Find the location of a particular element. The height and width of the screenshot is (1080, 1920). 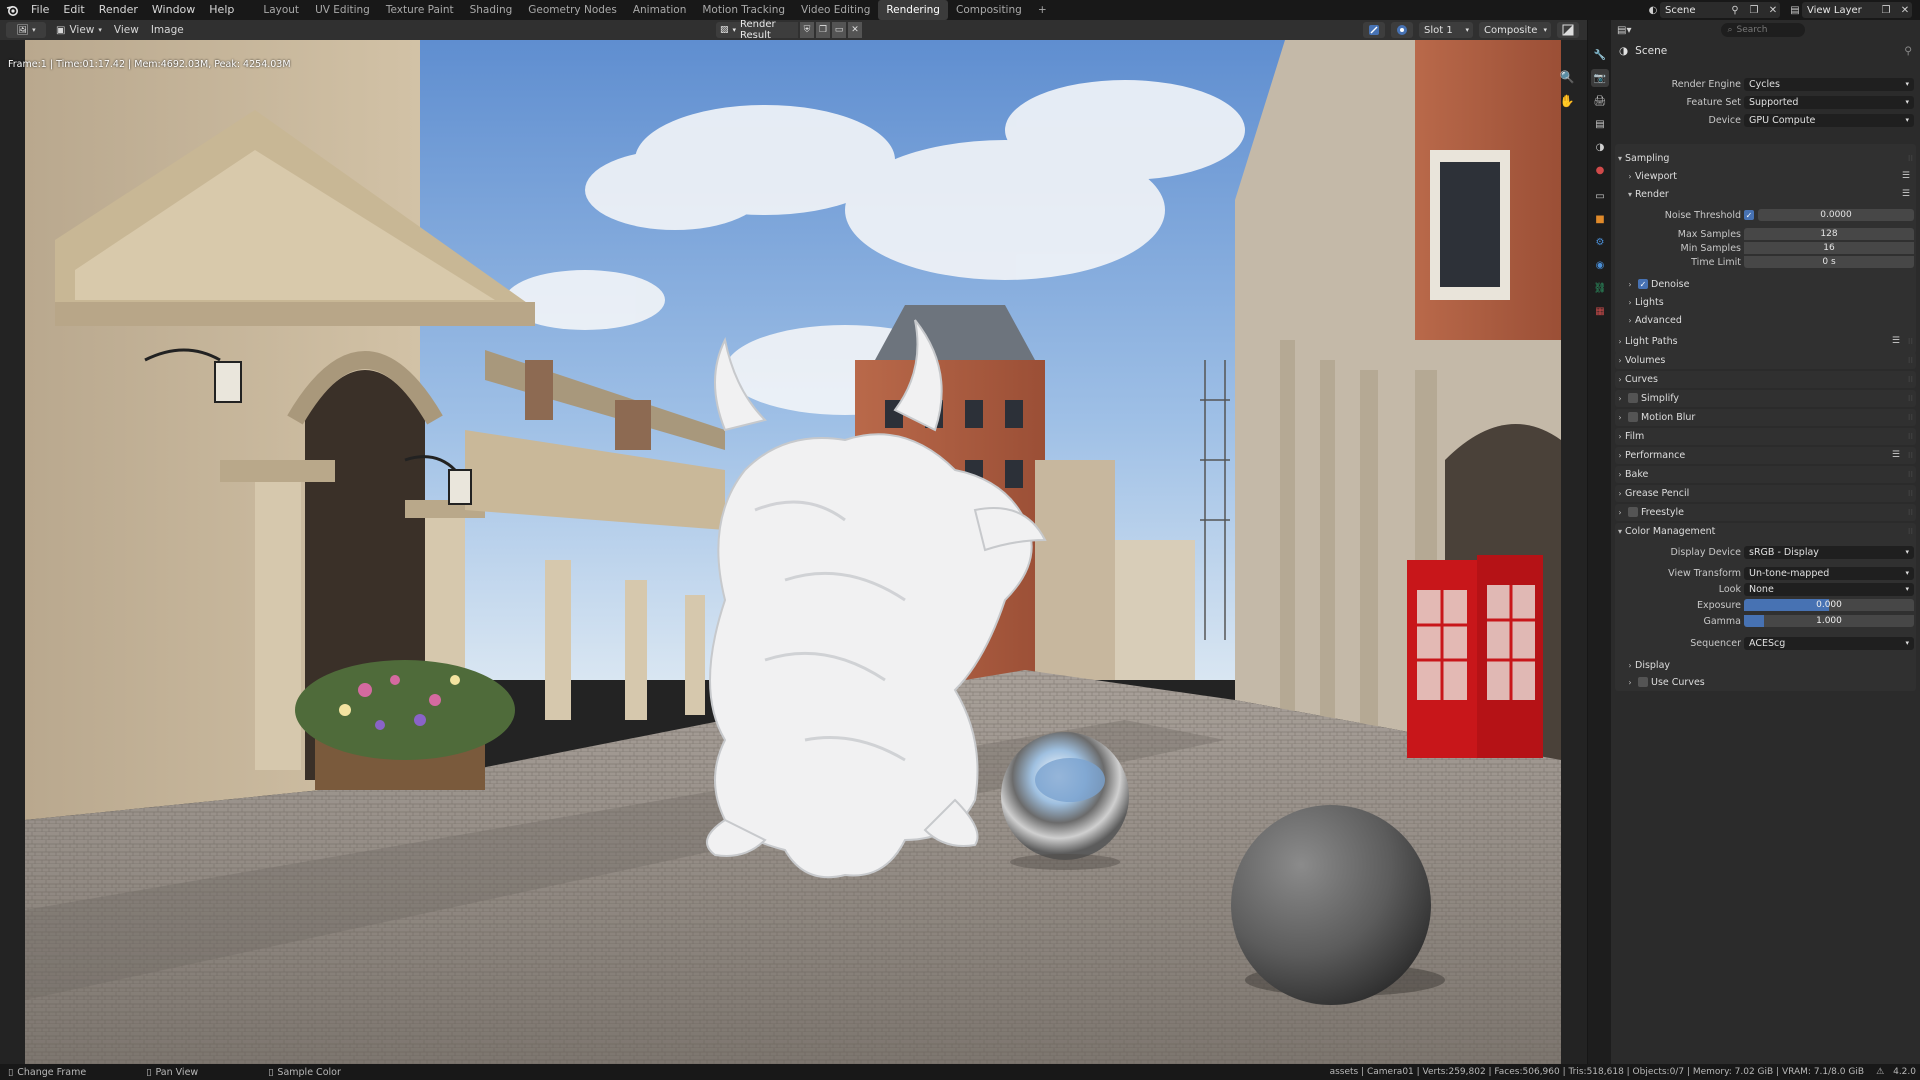

simplify-checkbox is located at coordinates (1633, 398).